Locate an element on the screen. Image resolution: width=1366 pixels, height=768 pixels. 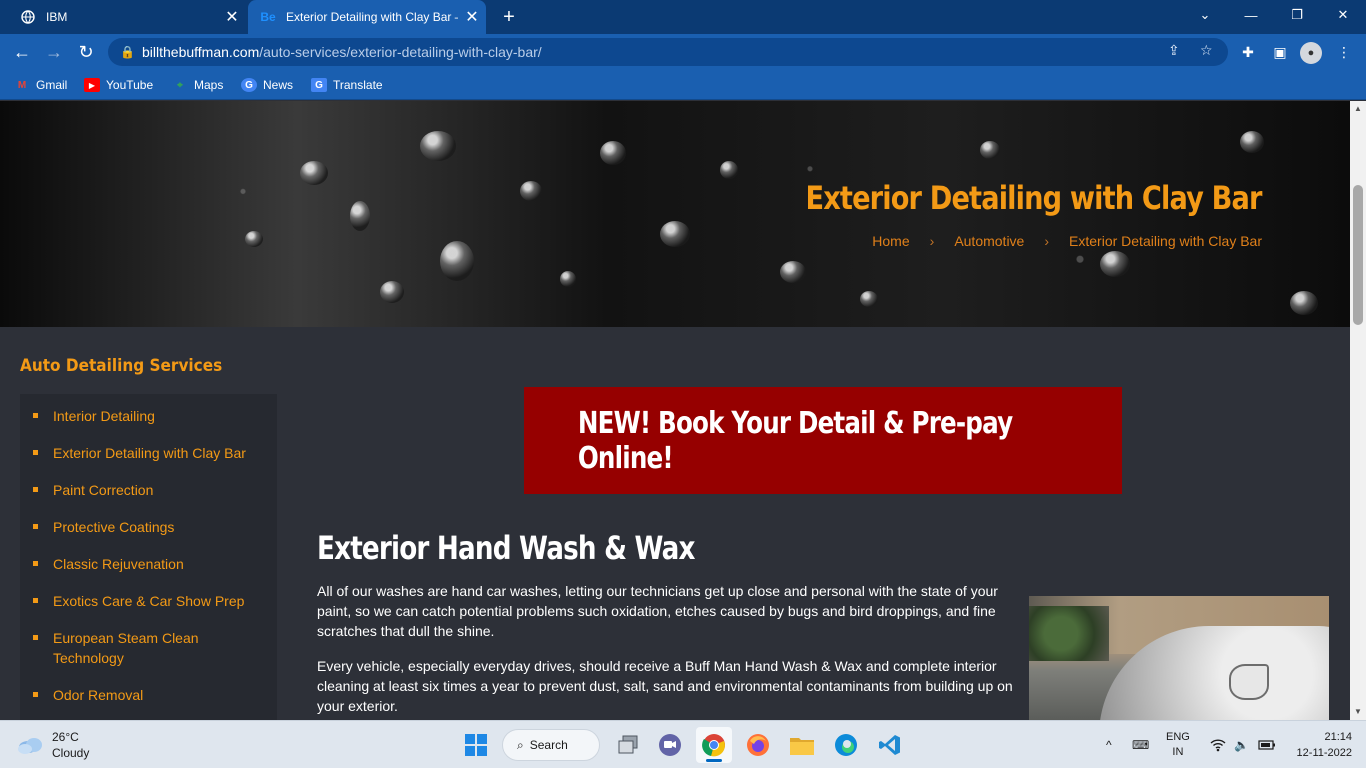
new-tab-button: + is located at coordinates (509, 17).